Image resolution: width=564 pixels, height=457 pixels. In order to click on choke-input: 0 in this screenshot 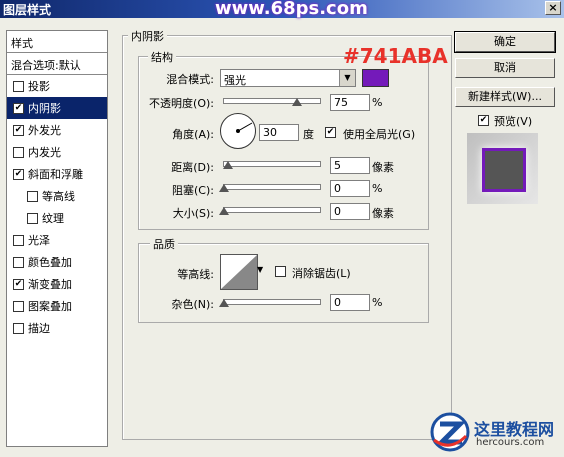, I will do `click(350, 188)`.